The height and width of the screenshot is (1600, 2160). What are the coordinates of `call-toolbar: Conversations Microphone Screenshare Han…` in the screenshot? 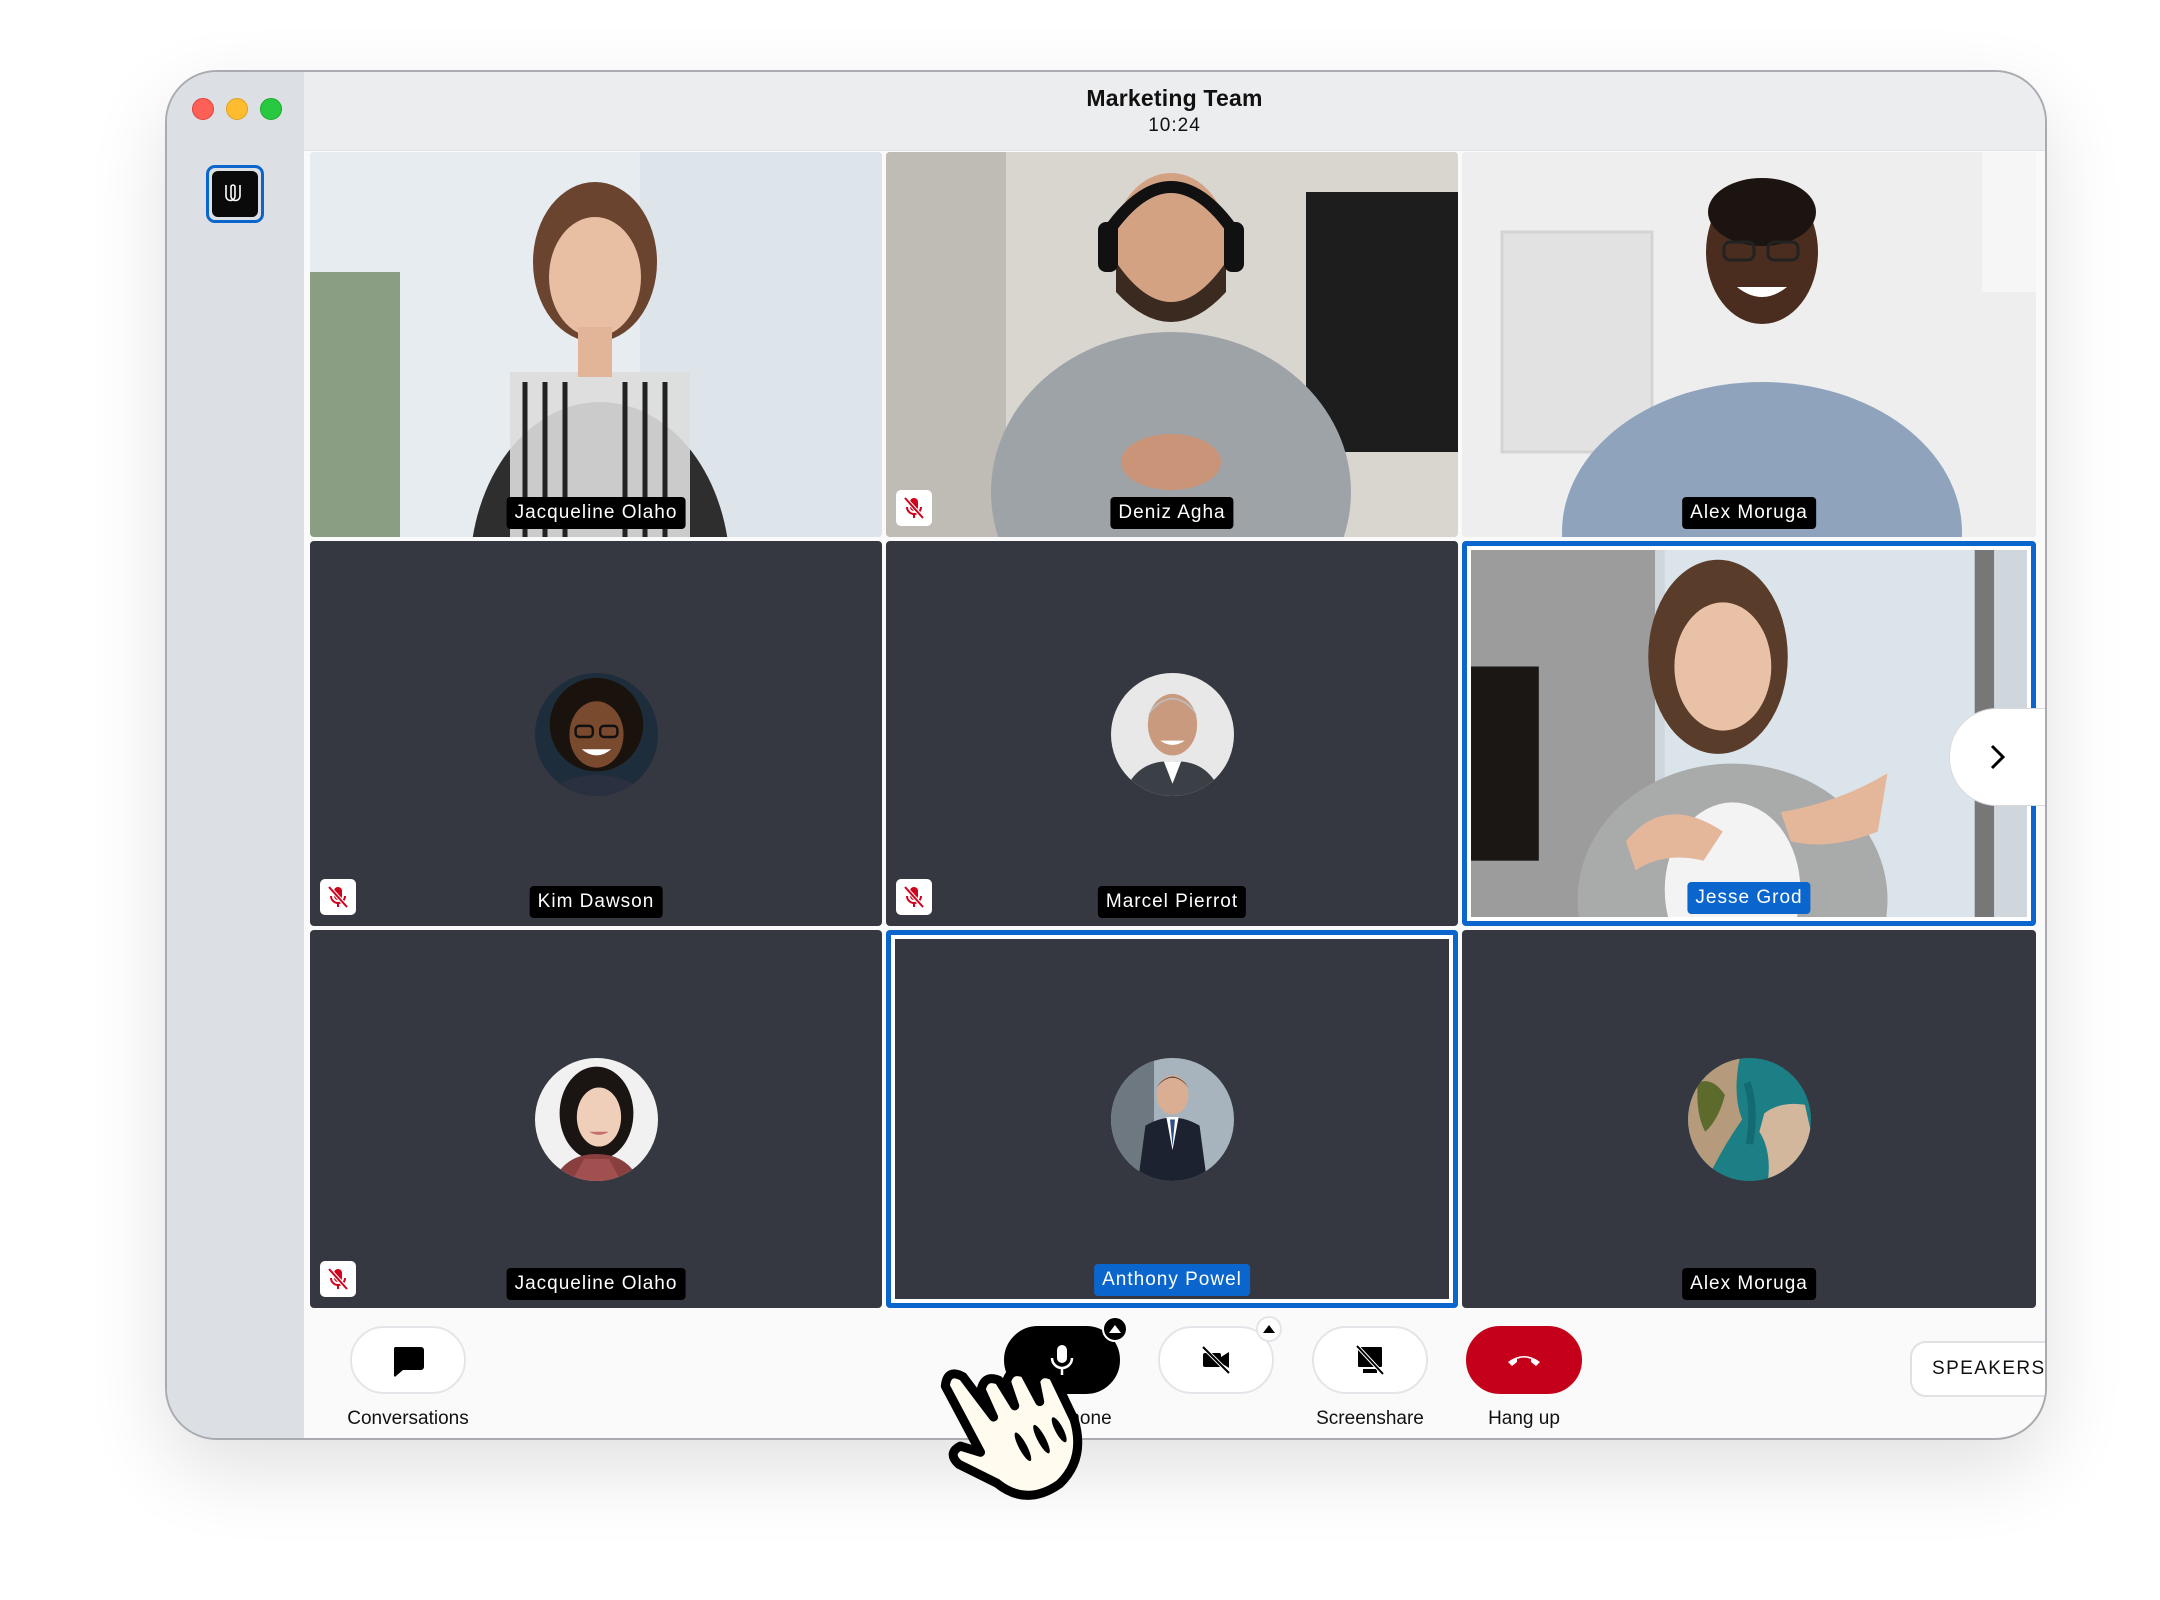 It's located at (1174, 1375).